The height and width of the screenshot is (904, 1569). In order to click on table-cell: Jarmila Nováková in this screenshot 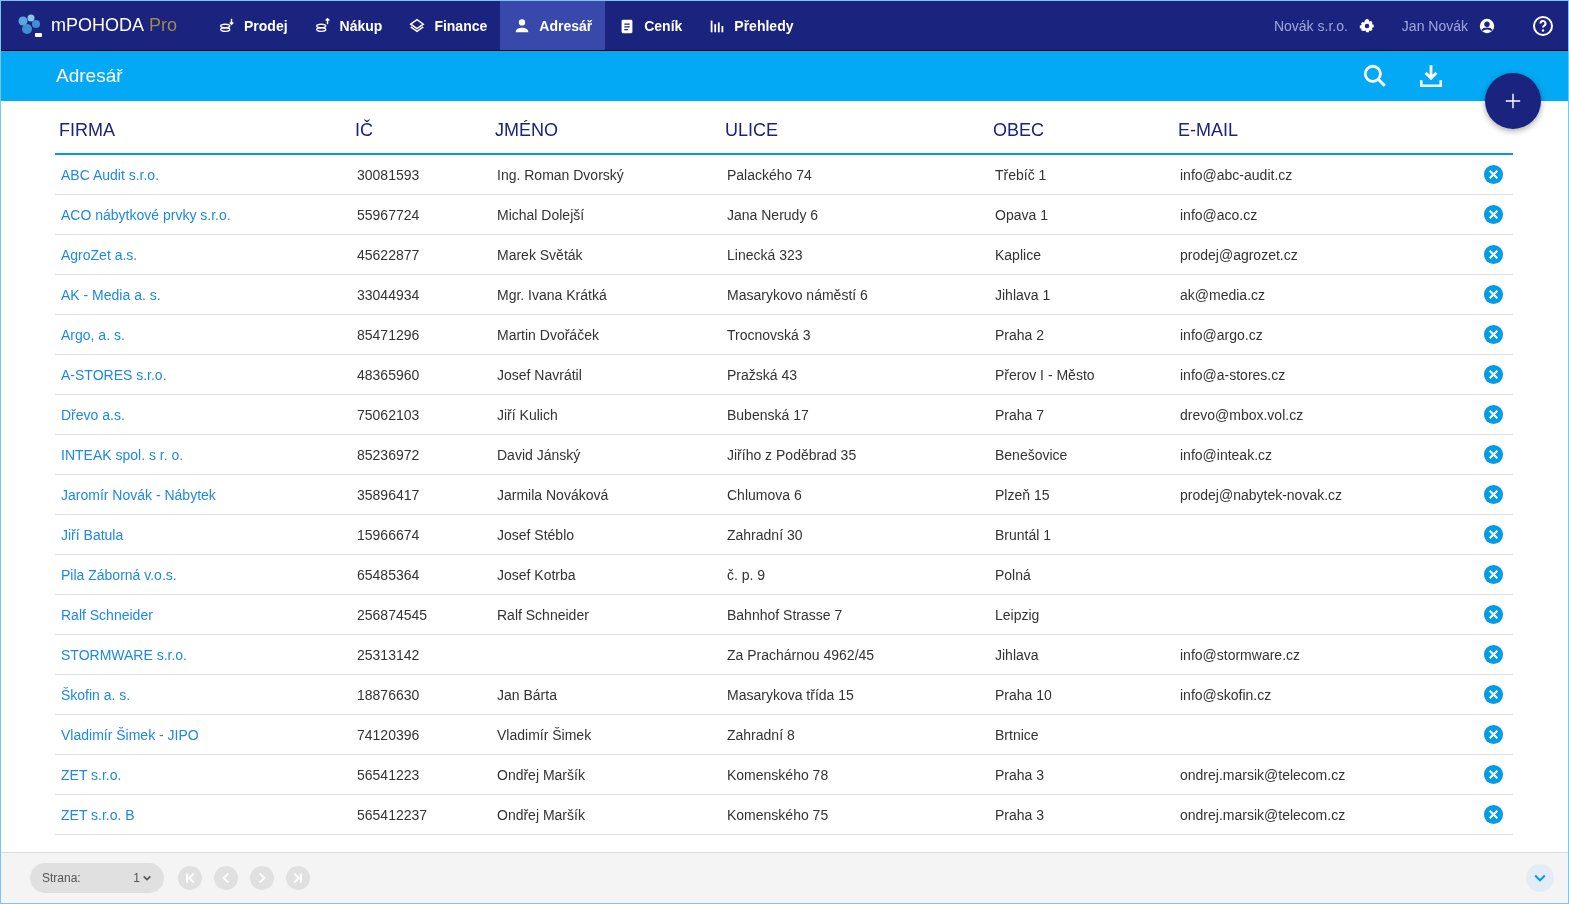, I will do `click(553, 494)`.